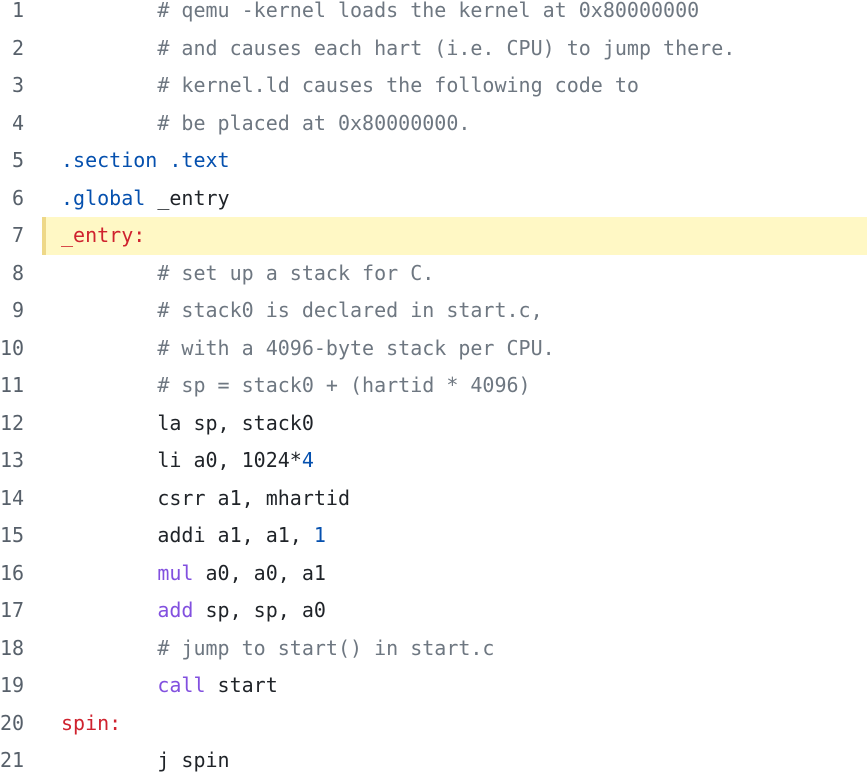 This screenshot has height=780, width=867. I want to click on code-line: 19 call start, so click(433, 686).